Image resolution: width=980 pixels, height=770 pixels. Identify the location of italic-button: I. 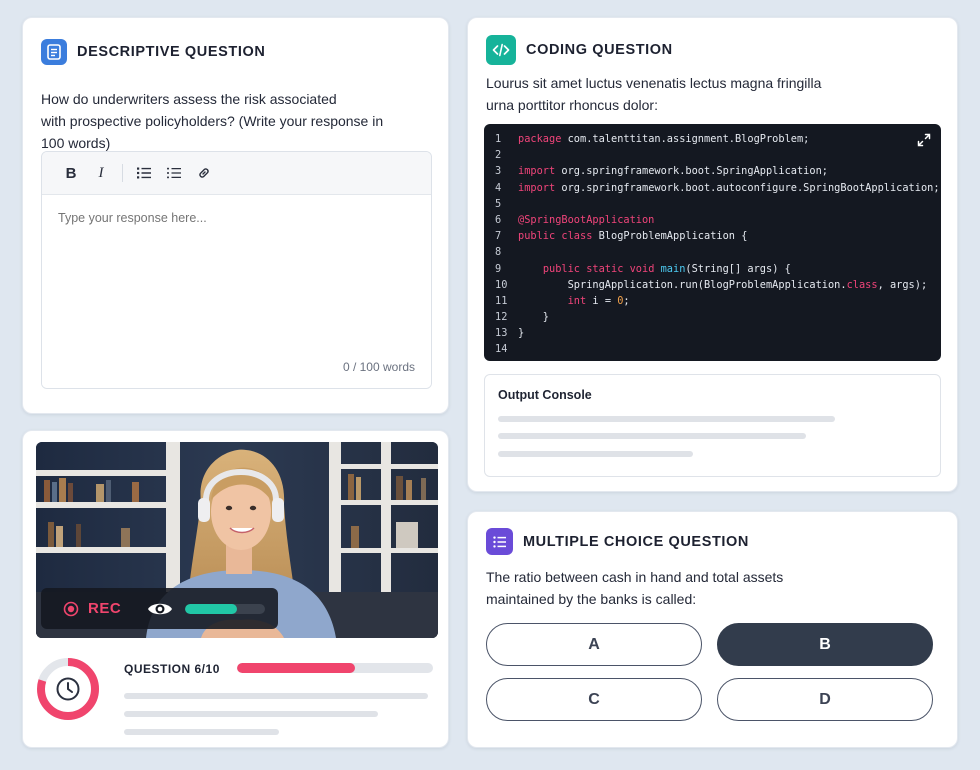
(101, 173).